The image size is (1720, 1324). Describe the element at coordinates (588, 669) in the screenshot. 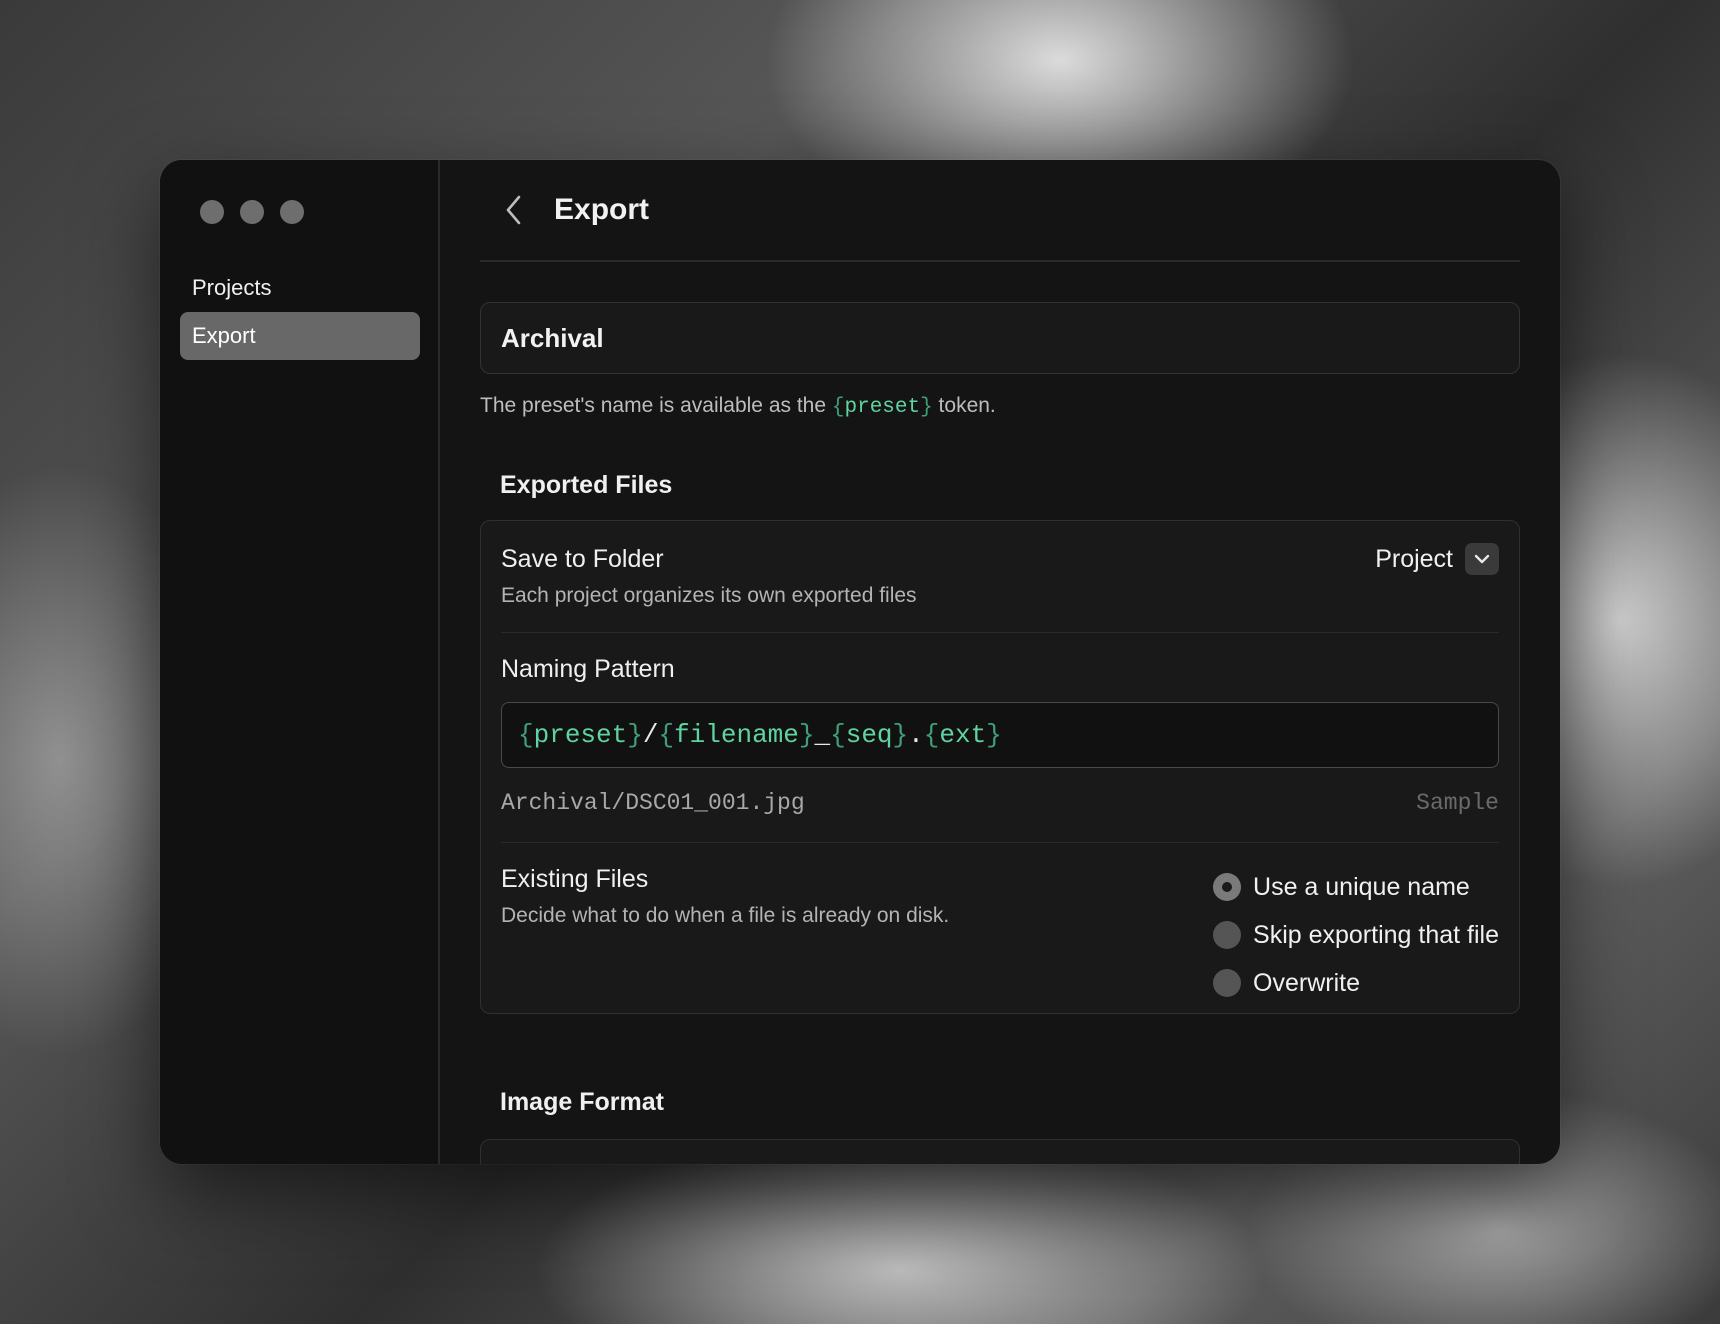

I see `naming-pattern-label: Naming Pattern` at that location.